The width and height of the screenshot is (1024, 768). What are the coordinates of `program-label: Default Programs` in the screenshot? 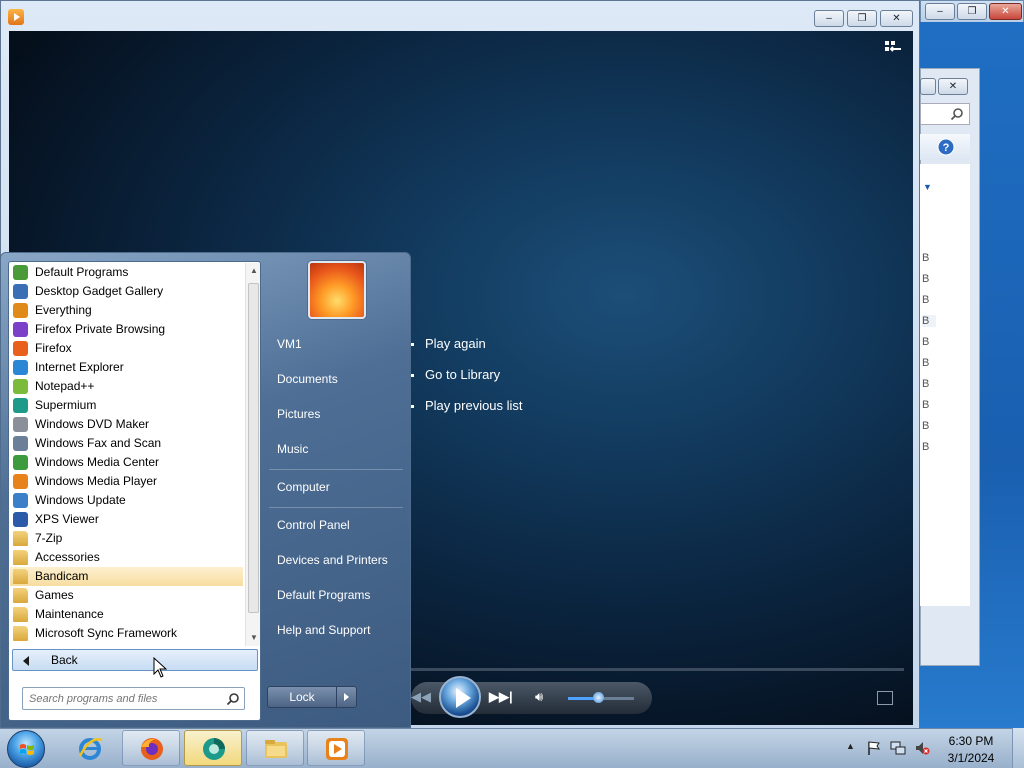 It's located at (82, 272).